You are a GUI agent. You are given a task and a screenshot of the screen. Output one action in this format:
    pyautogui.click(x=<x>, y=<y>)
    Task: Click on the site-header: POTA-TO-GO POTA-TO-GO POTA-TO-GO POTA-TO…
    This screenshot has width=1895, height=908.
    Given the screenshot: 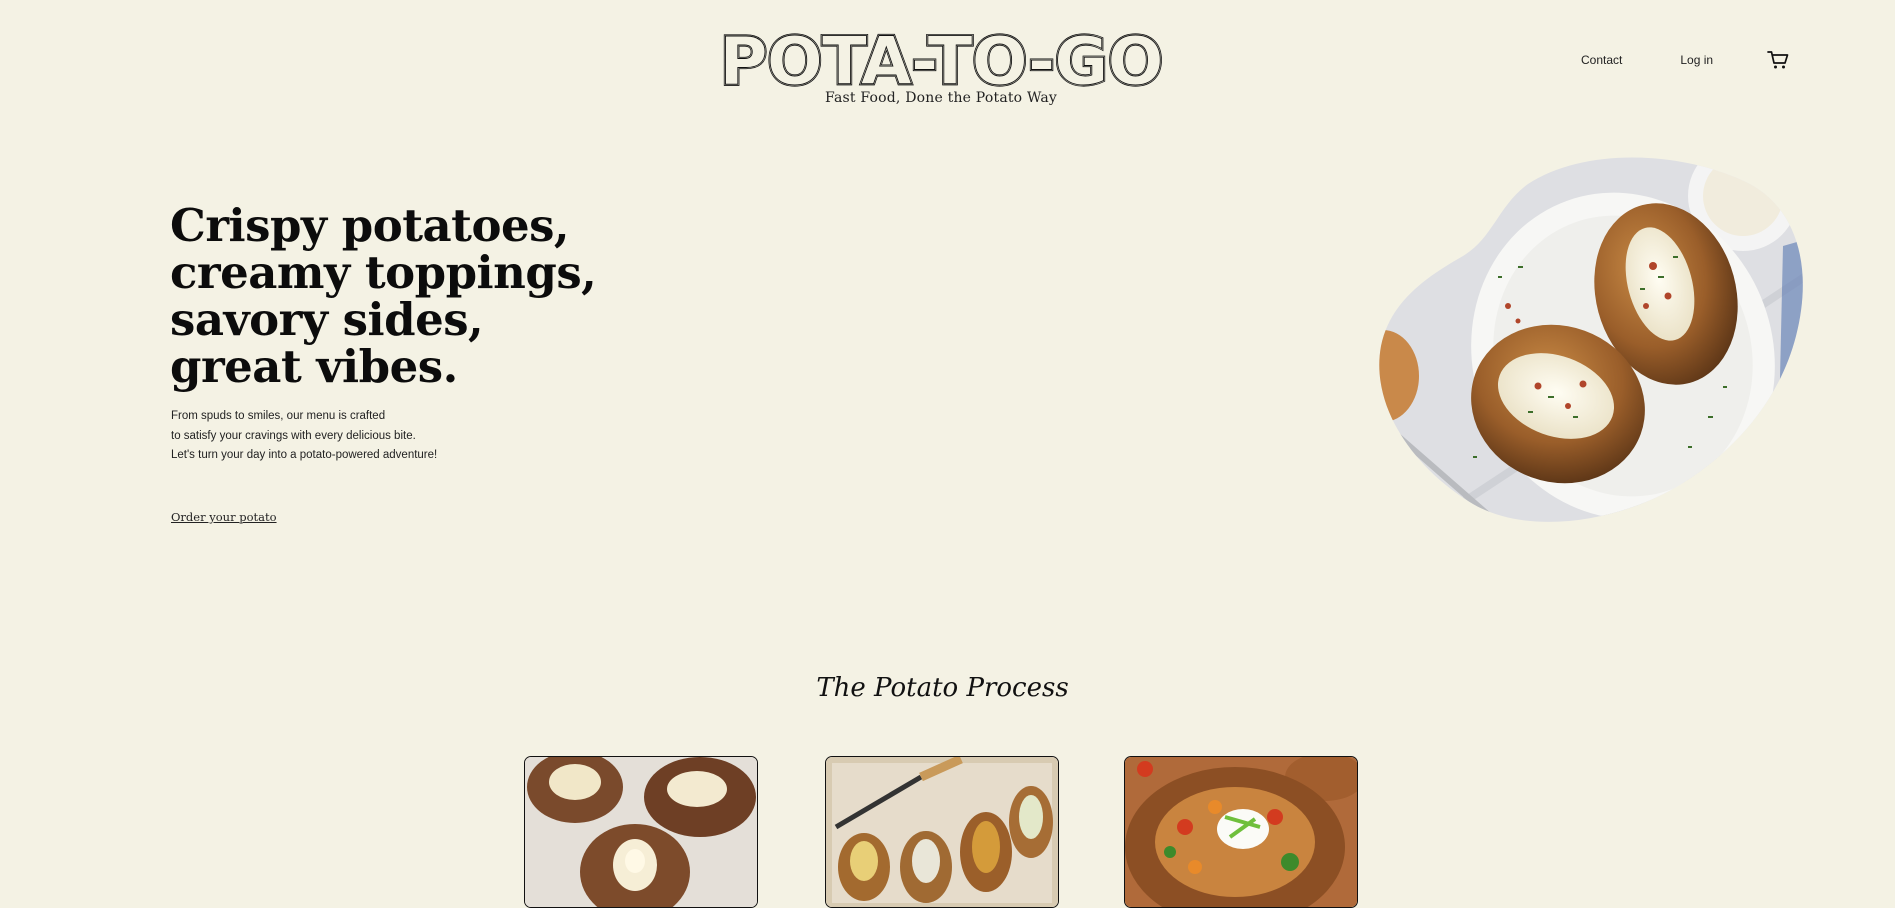 What is the action you would take?
    pyautogui.click(x=947, y=60)
    